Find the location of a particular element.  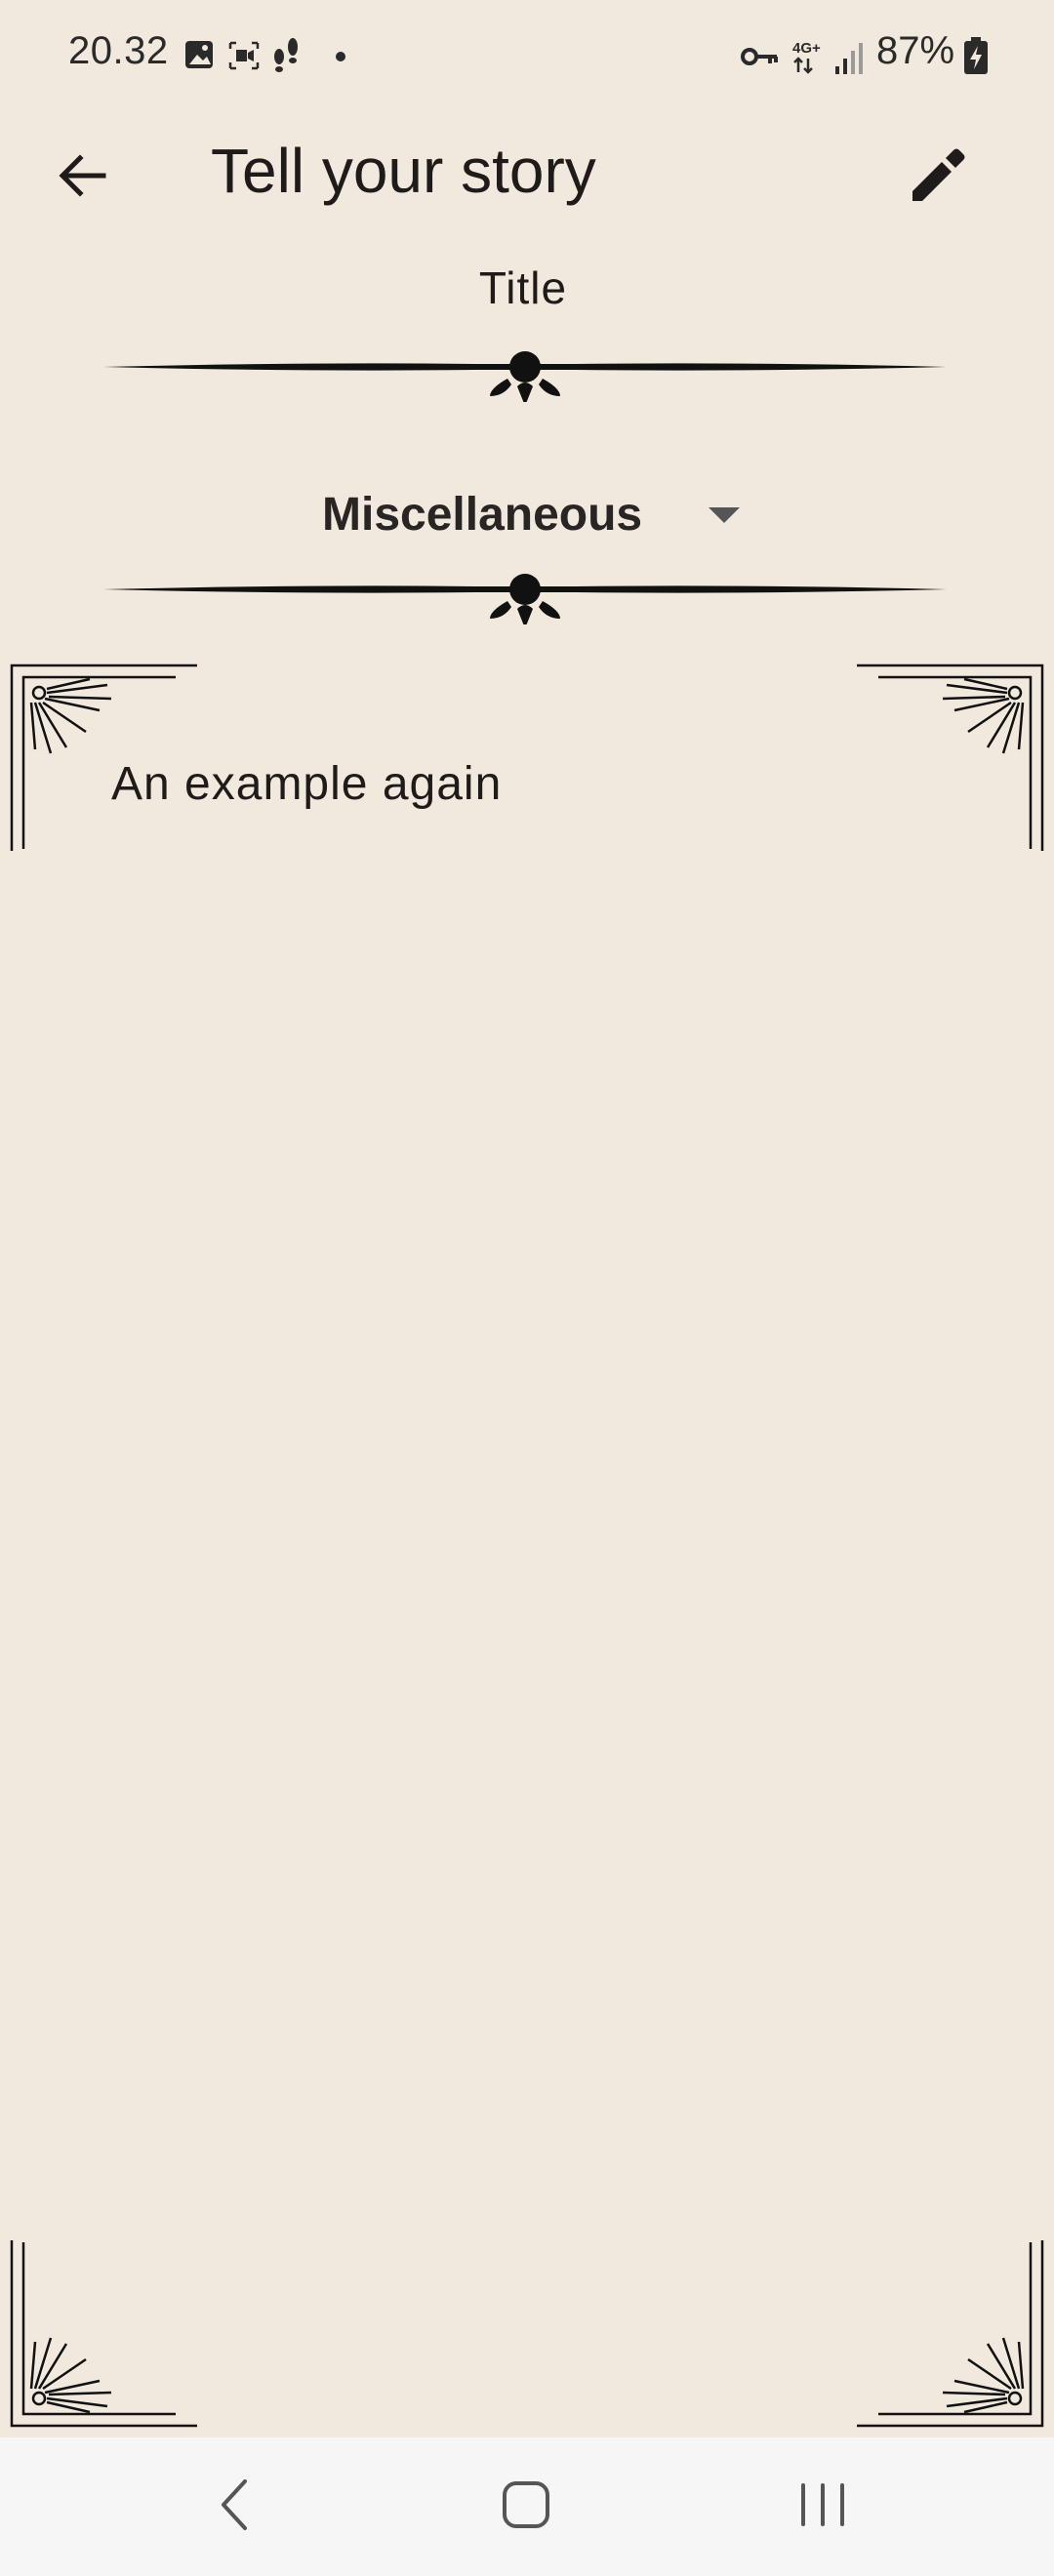

page-title: Tell your story is located at coordinates (403, 171).